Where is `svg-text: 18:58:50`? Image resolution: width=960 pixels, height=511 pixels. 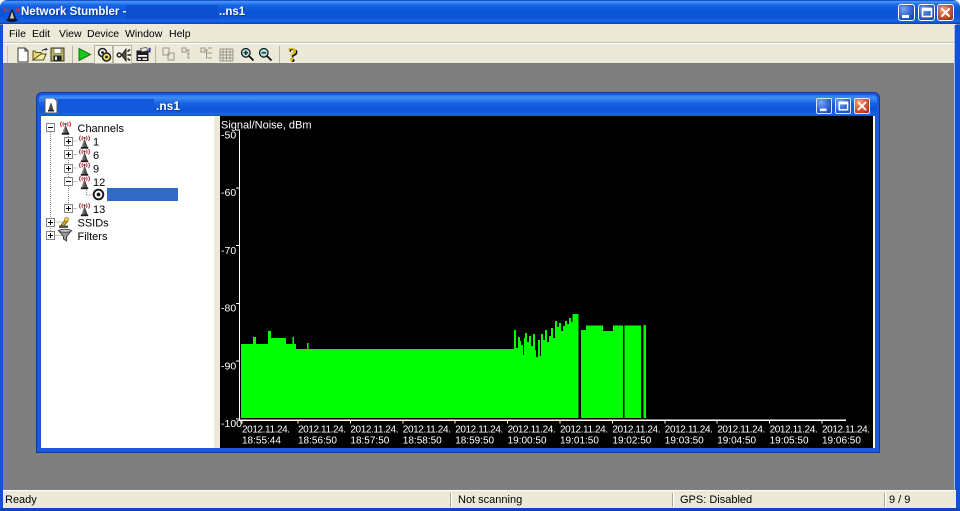
svg-text: 18:58:50 is located at coordinates (422, 441).